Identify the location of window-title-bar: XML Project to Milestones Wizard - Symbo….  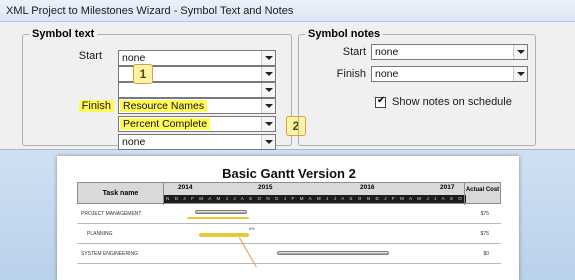
(287, 11).